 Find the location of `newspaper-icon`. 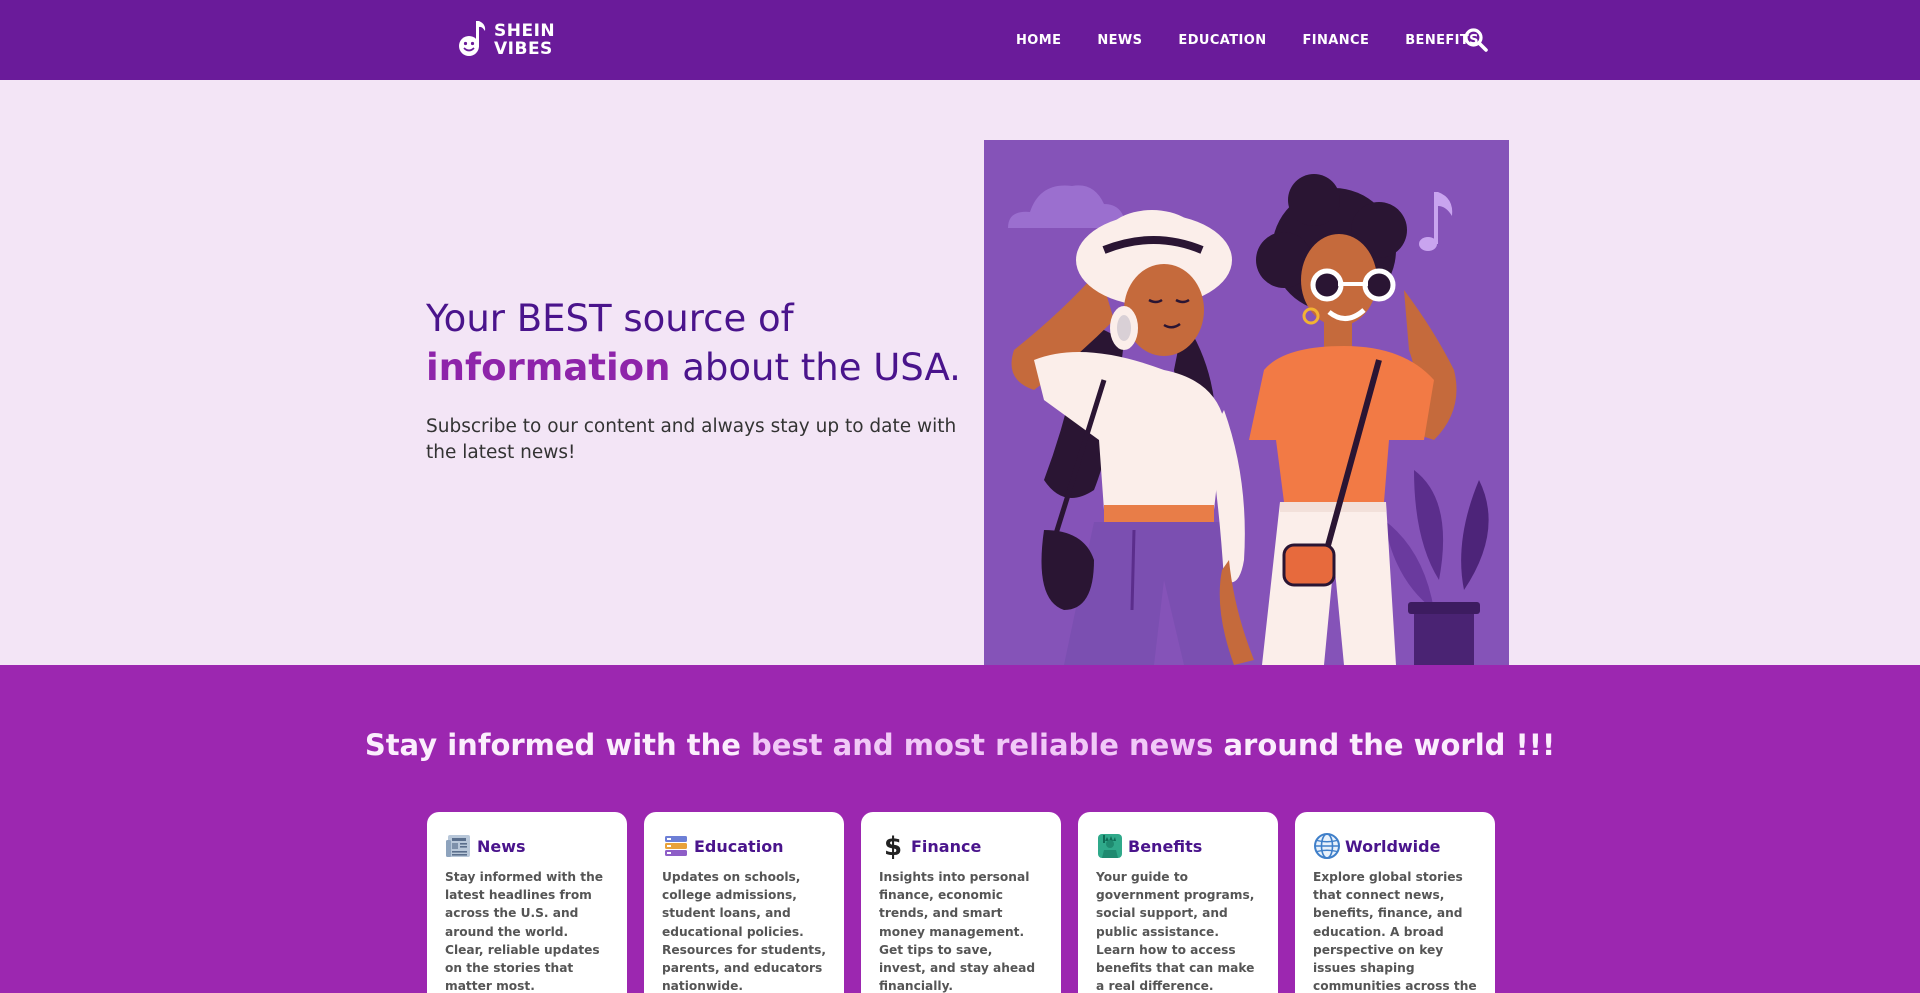

newspaper-icon is located at coordinates (459, 846).